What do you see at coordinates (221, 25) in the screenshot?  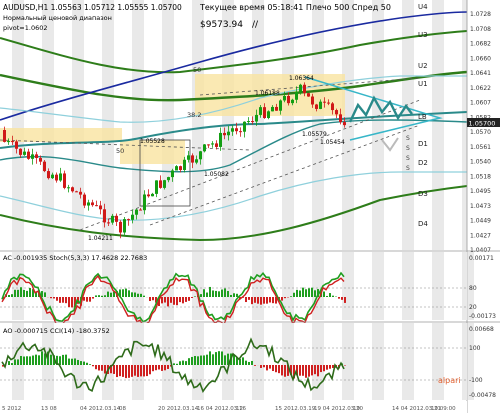 I see `balance-label: $9573.94` at bounding box center [221, 25].